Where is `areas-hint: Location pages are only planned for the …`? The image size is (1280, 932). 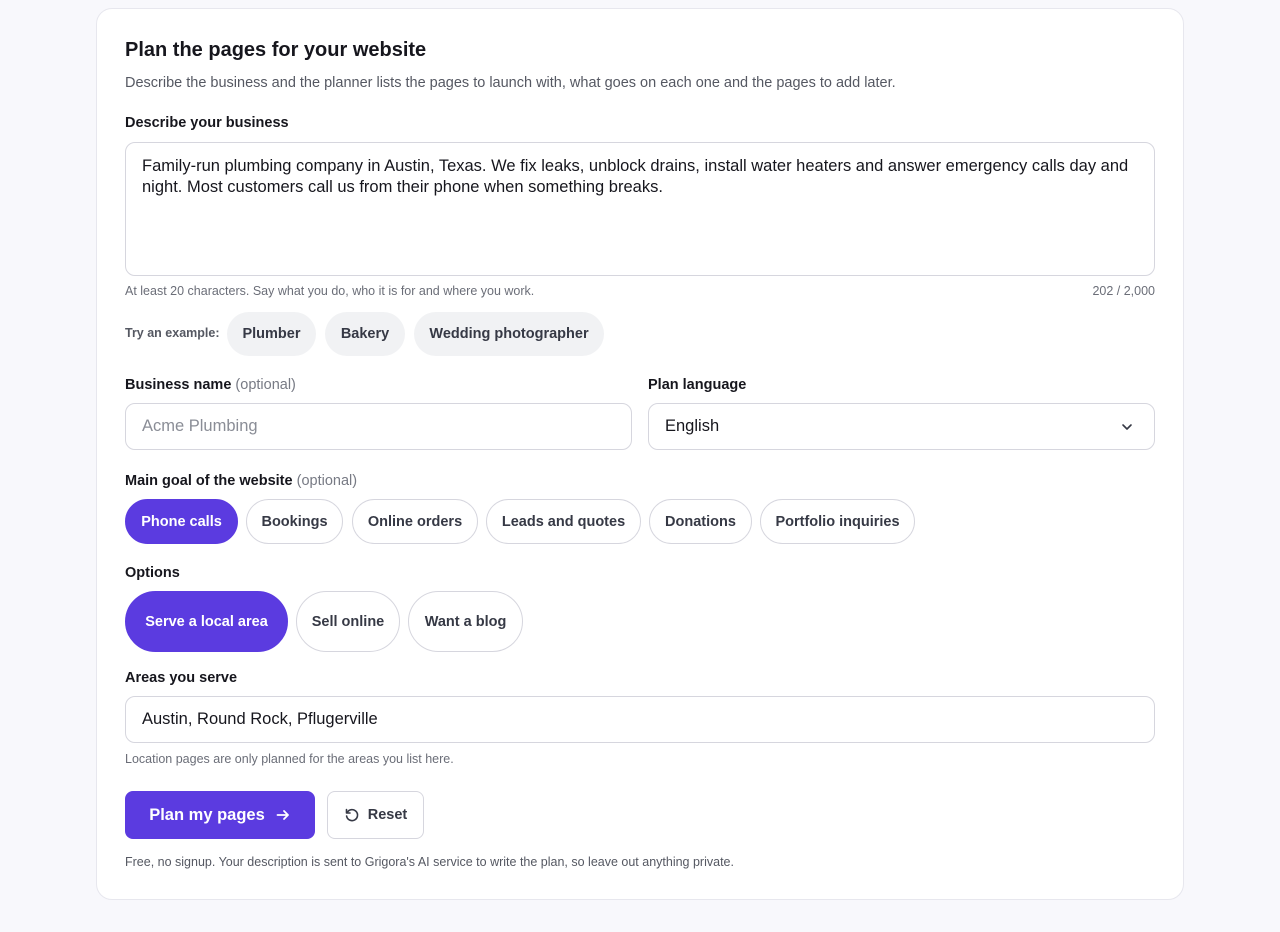 areas-hint: Location pages are only planned for the … is located at coordinates (289, 759).